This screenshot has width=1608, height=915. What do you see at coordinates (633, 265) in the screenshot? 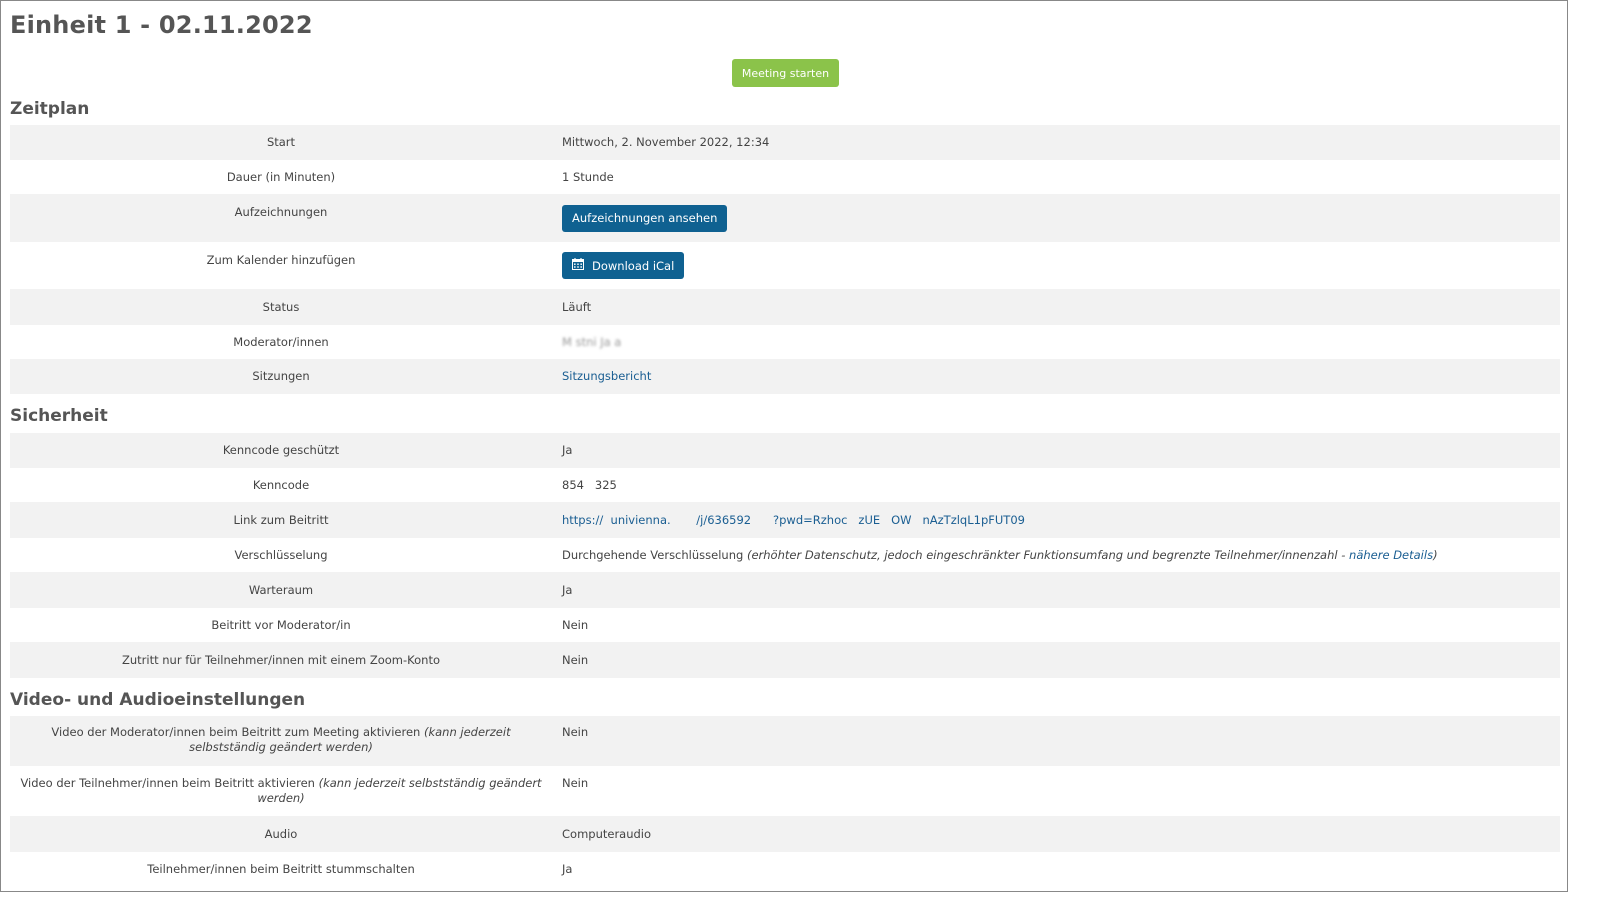
I see `download-ical-label: Download iCal` at bounding box center [633, 265].